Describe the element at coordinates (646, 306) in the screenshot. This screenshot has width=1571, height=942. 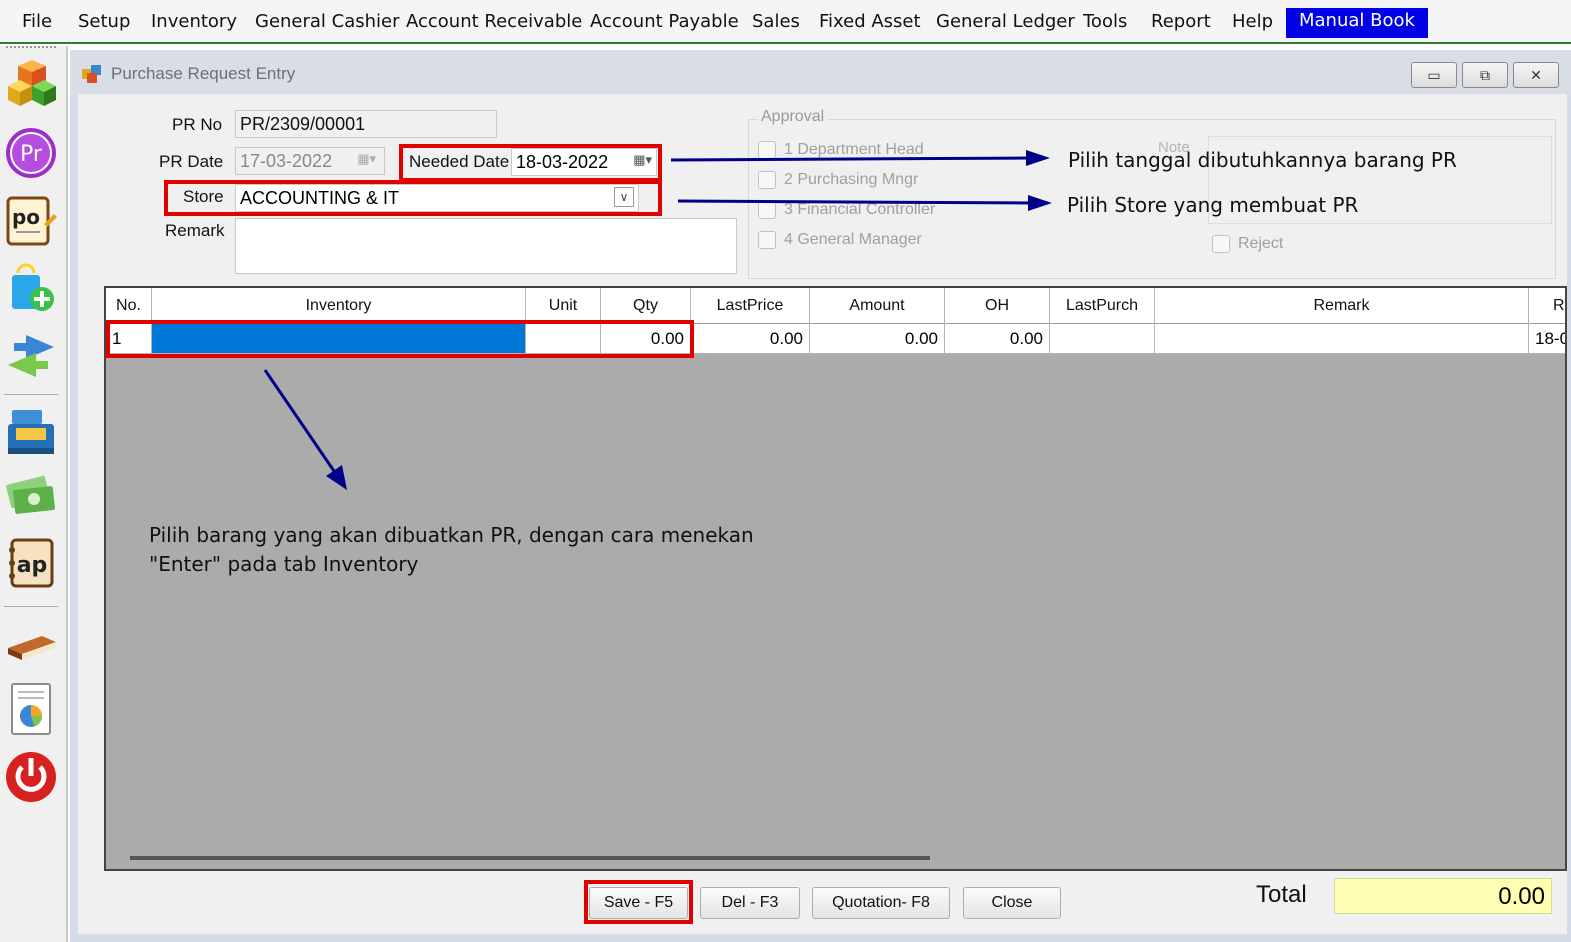
I see `column-header-qty: Qty` at that location.